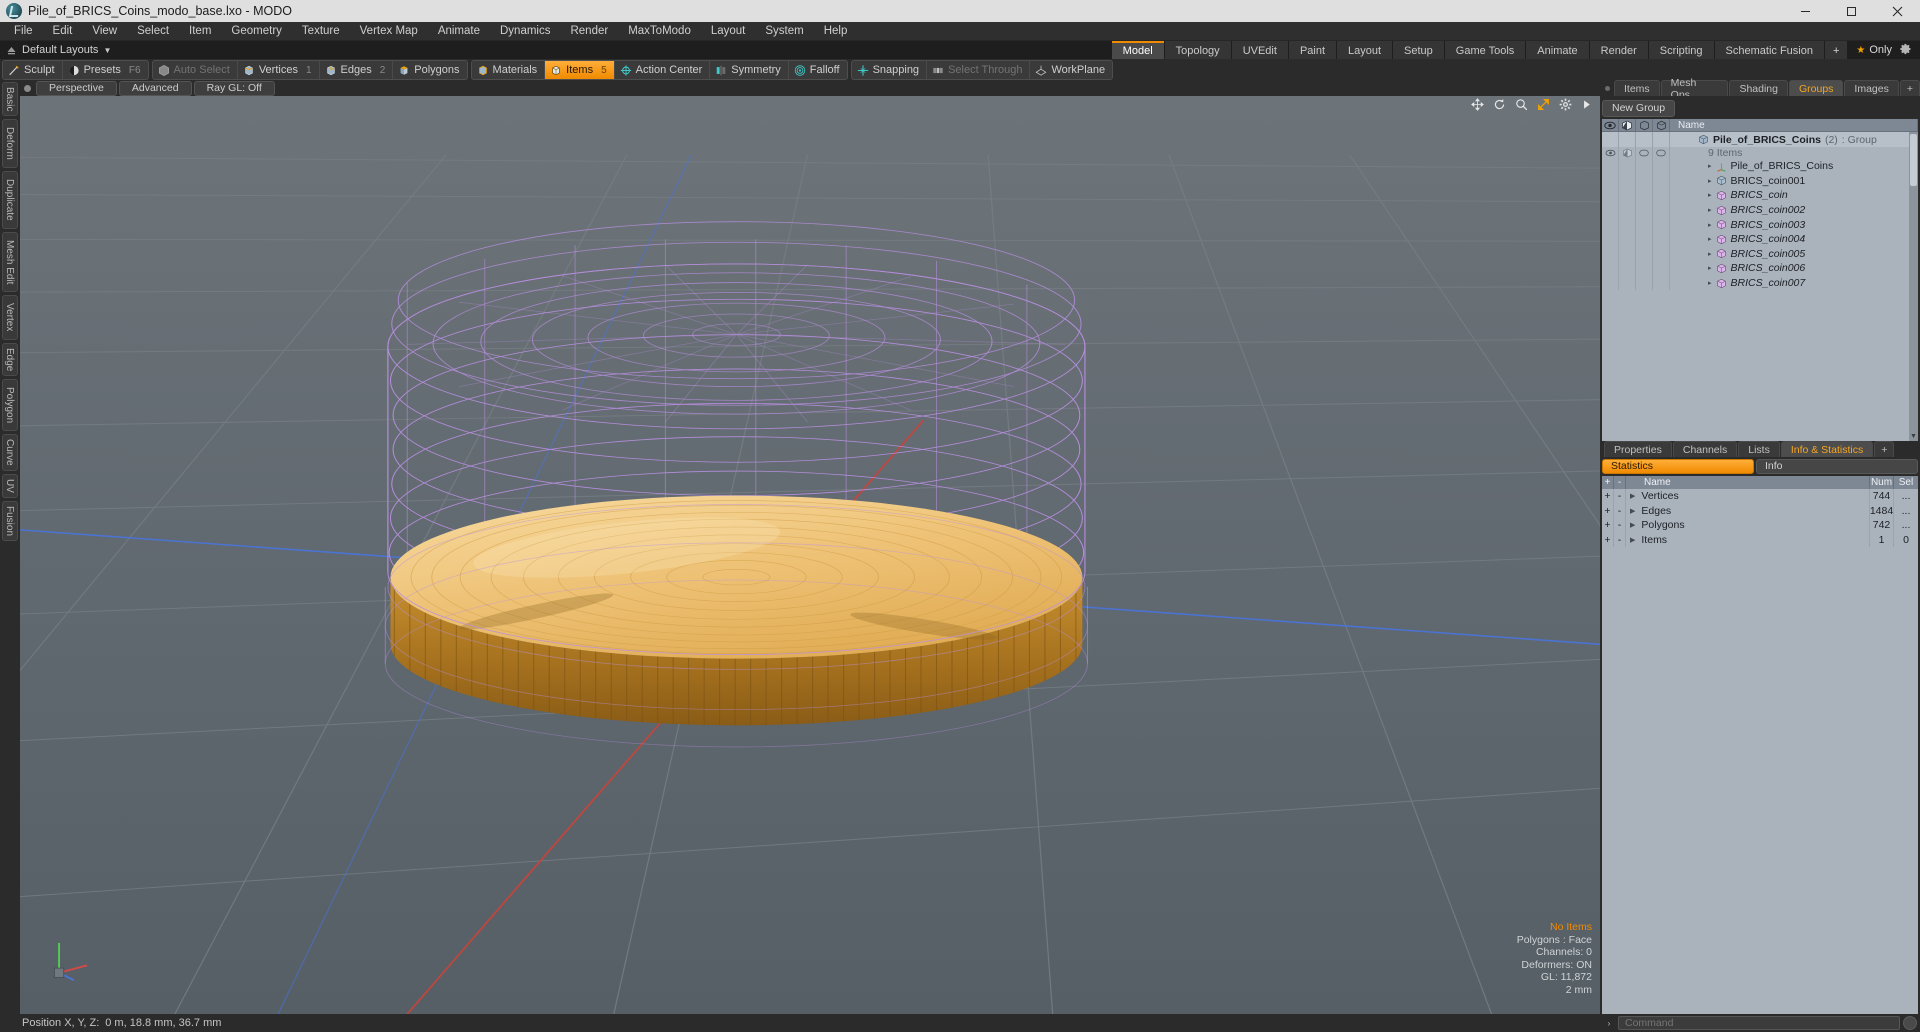 The height and width of the screenshot is (1032, 1920). What do you see at coordinates (1760, 181) in the screenshot?
I see `tree-item-row: ▸ BRICS_coin001` at bounding box center [1760, 181].